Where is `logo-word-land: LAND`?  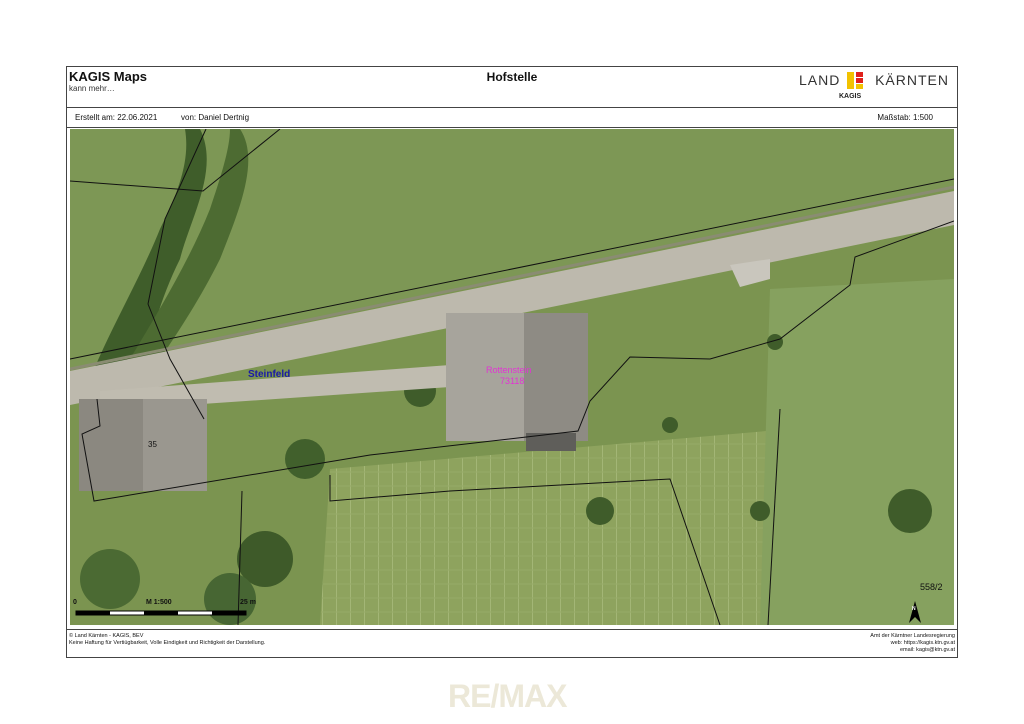 logo-word-land: LAND is located at coordinates (820, 80).